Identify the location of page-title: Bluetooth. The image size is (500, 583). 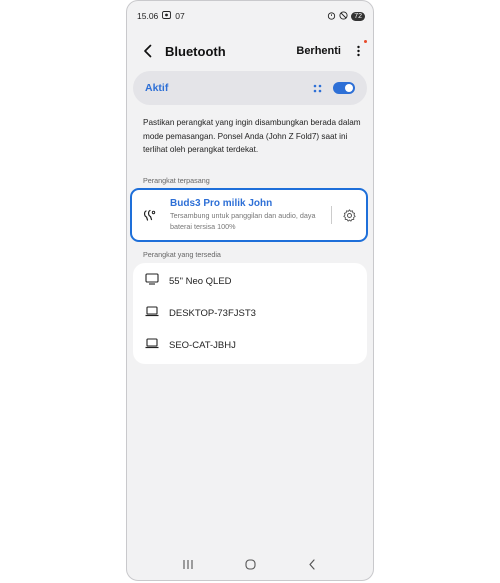
(195, 51).